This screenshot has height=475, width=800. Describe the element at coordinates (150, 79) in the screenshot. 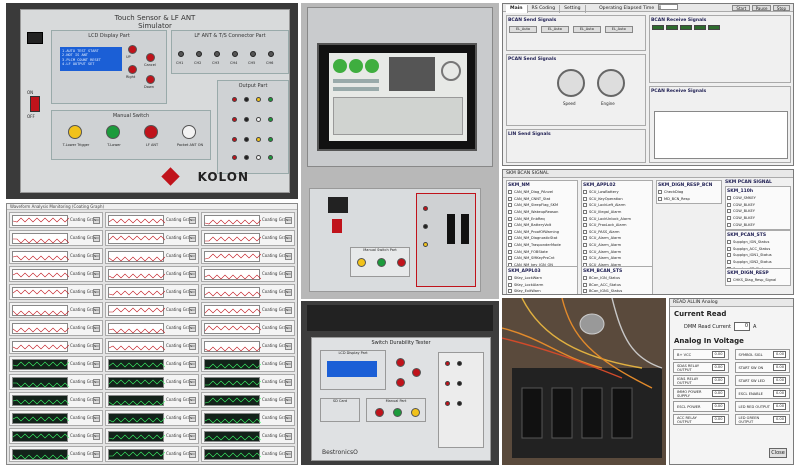

I see `down-button` at that location.